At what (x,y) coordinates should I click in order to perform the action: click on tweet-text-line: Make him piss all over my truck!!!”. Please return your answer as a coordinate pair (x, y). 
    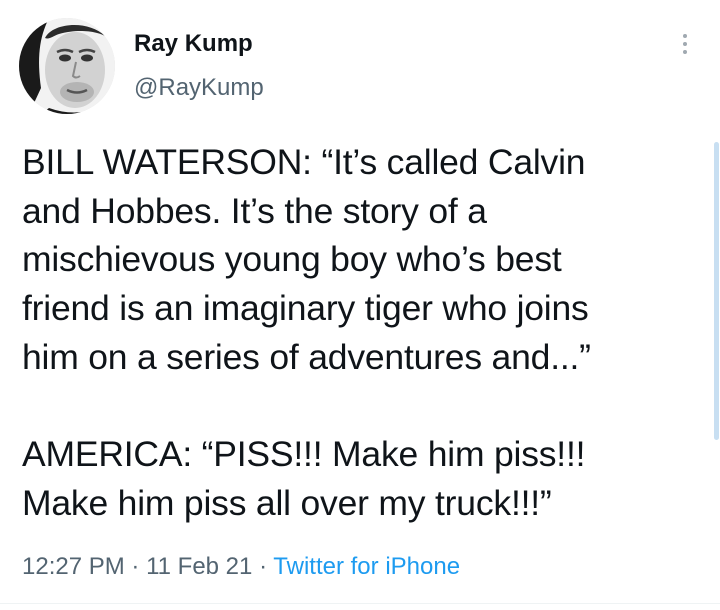
    Looking at the image, I should click on (287, 502).